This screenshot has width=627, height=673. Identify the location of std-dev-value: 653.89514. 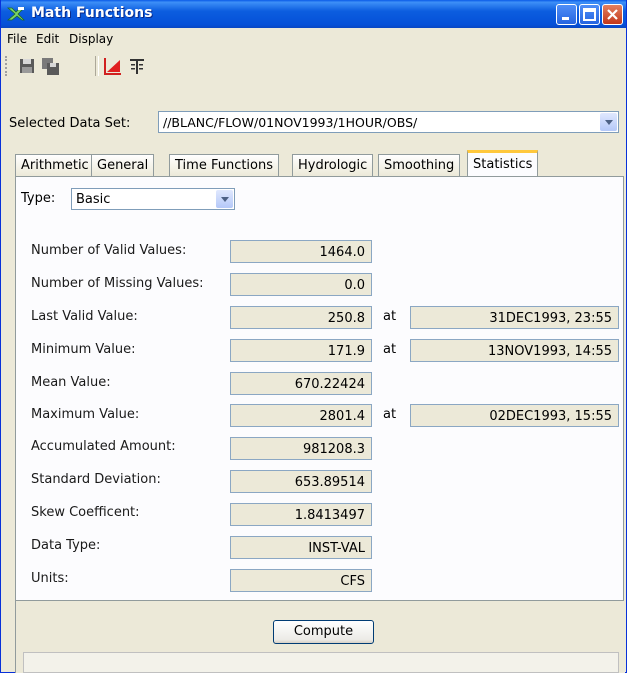
(301, 481).